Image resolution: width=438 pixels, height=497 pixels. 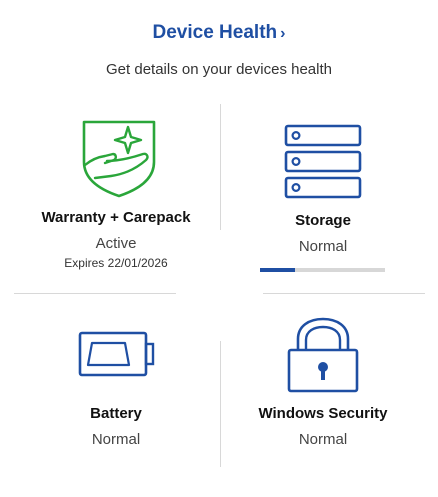 I want to click on storage-status: Normal, so click(x=323, y=246).